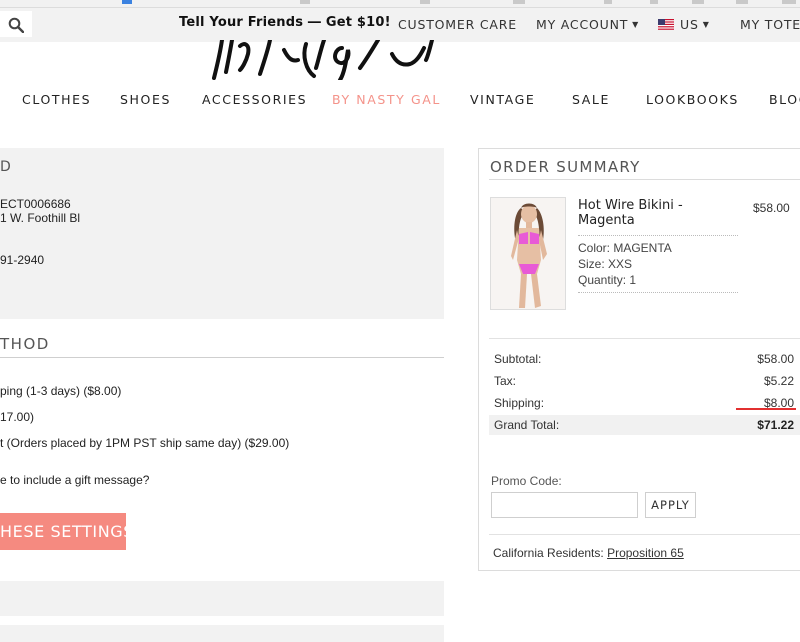 The width and height of the screenshot is (800, 642). I want to click on subtotal-value: $58.00, so click(775, 359).